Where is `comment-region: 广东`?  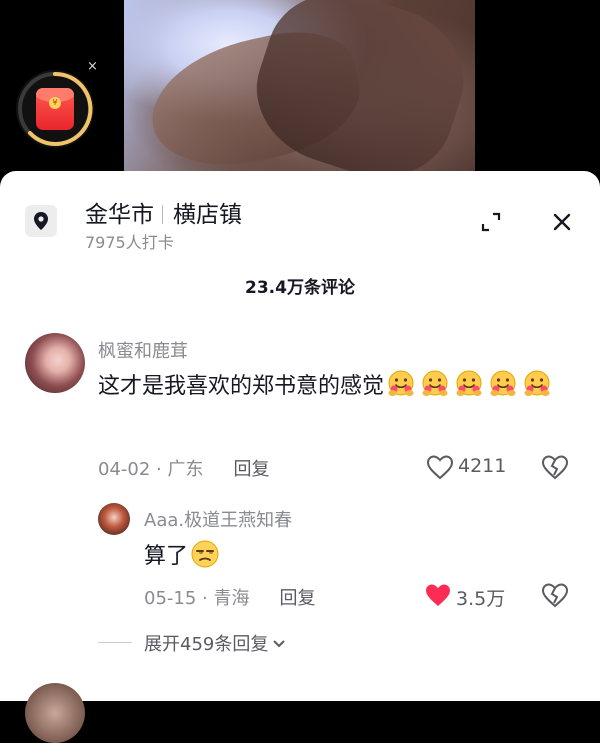 comment-region: 广东 is located at coordinates (185, 469).